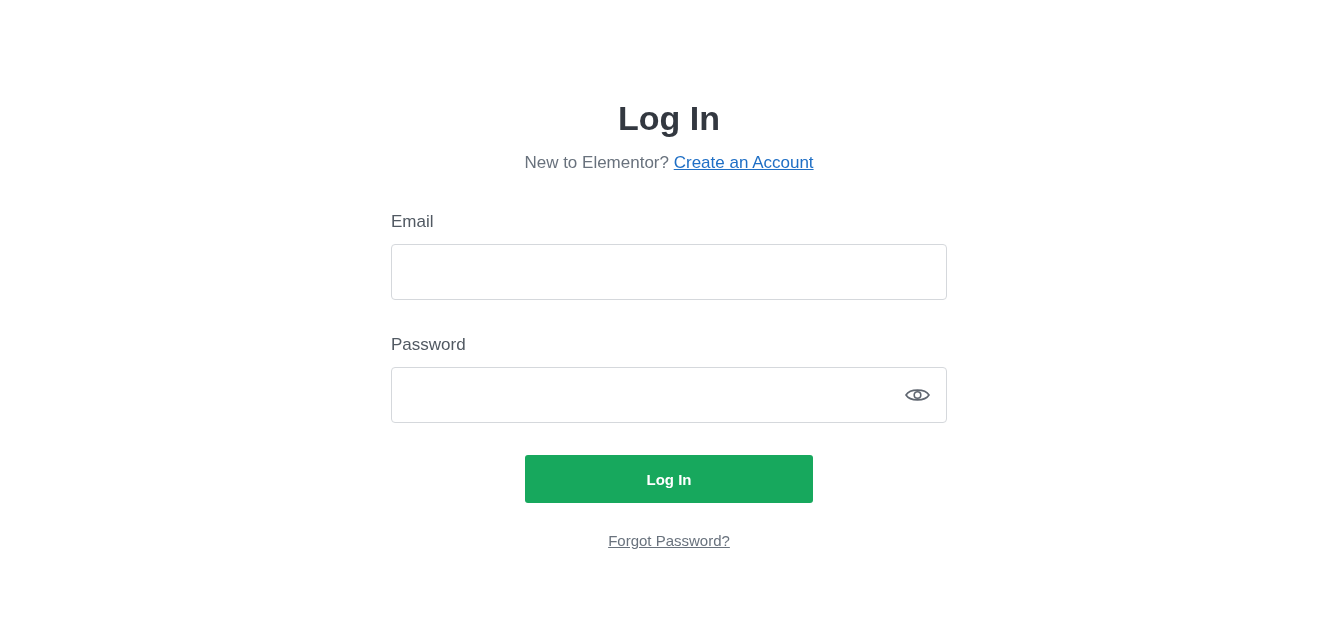 Image resolution: width=1338 pixels, height=620 pixels. What do you see at coordinates (412, 222) in the screenshot?
I see `field-label: Email` at bounding box center [412, 222].